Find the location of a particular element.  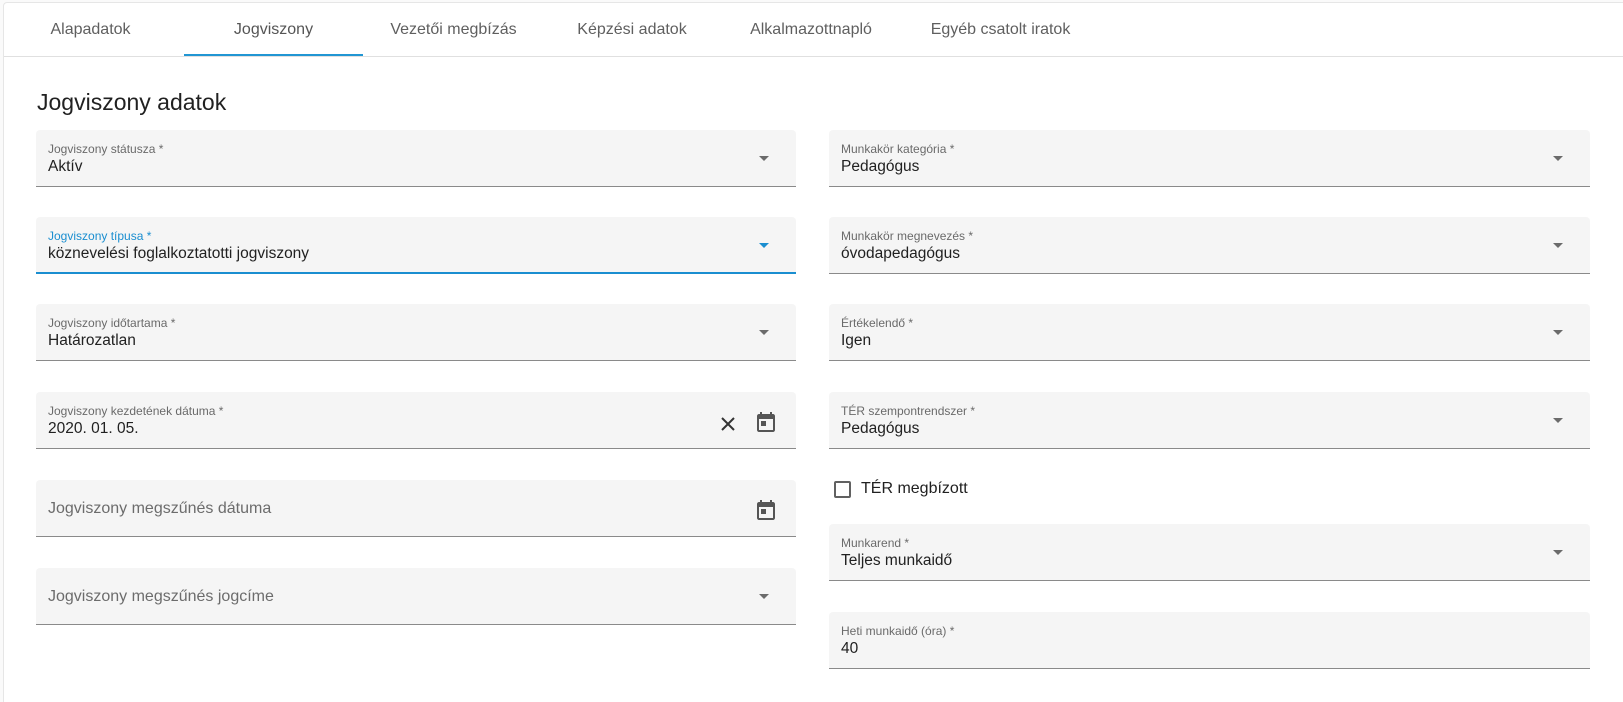

field-placeholder: Jogviszony megszűnés dátuma is located at coordinates (160, 508).